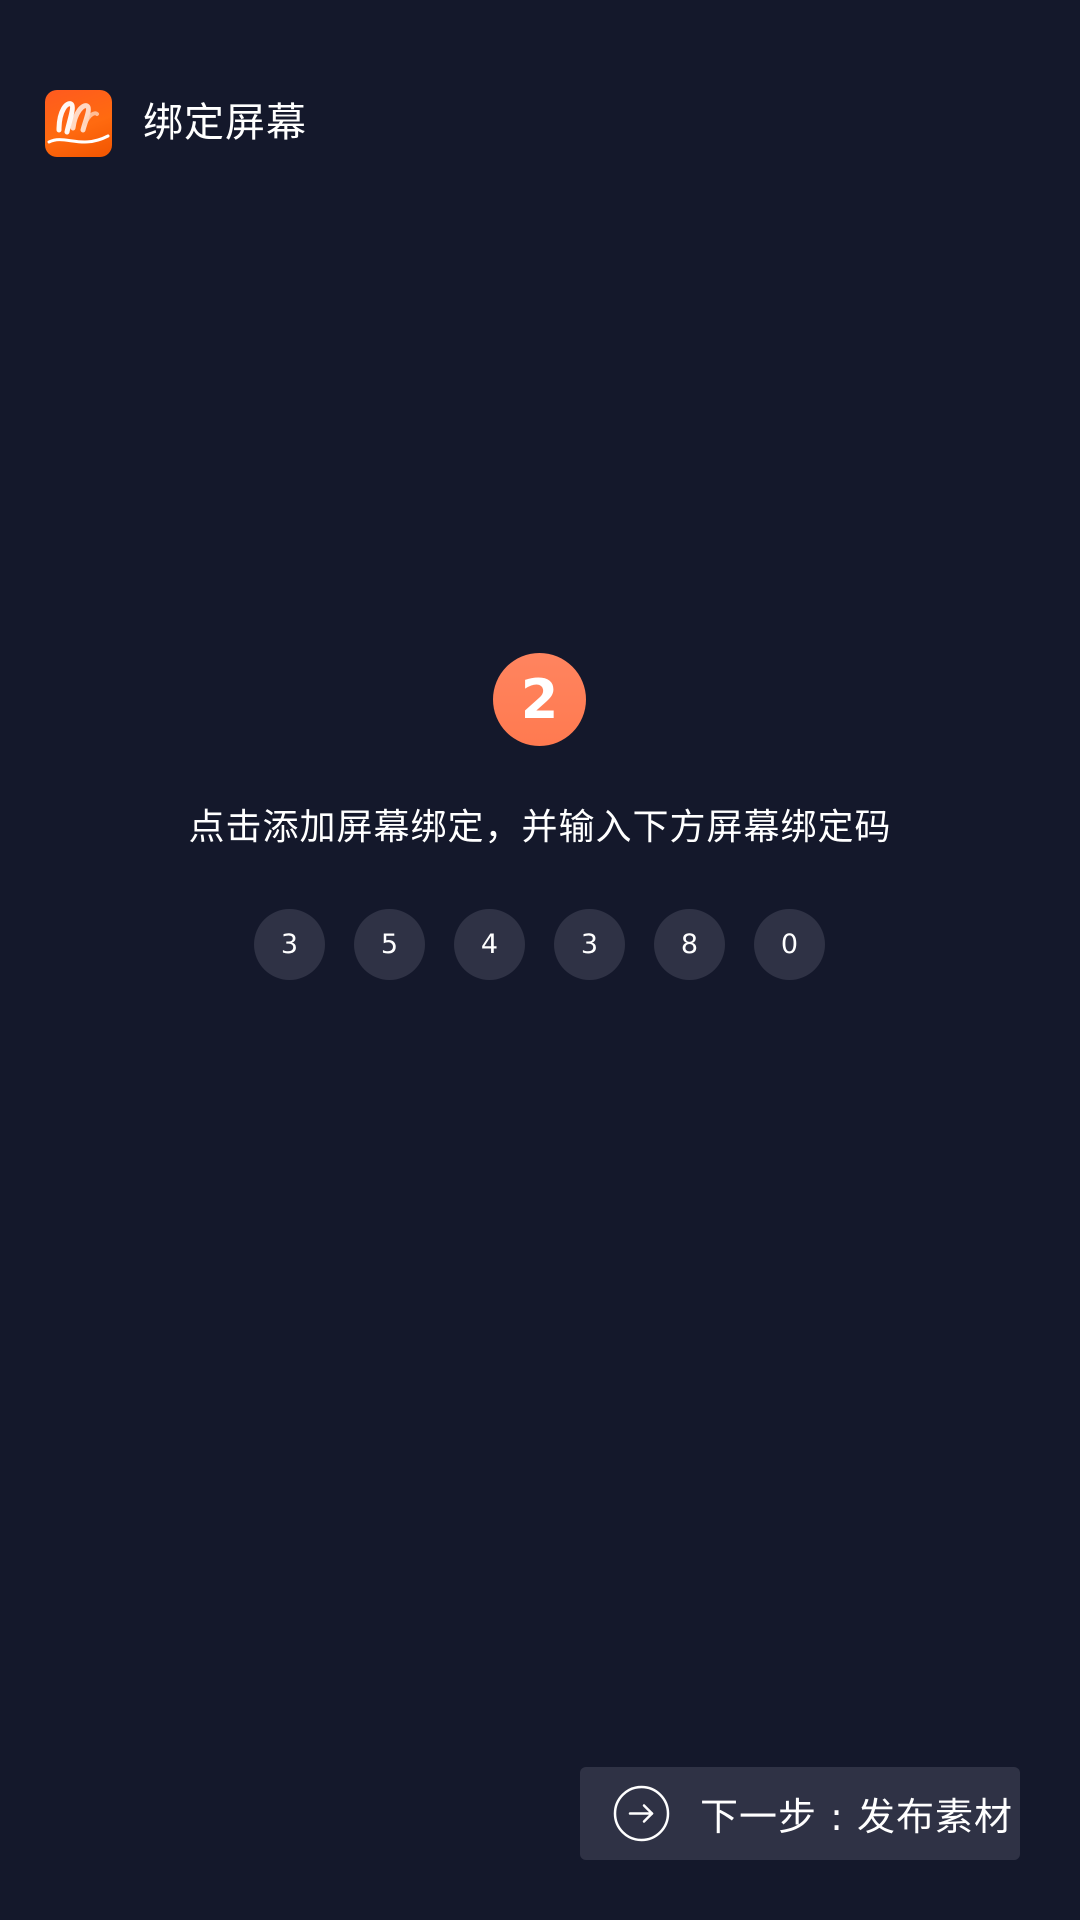 This screenshot has height=1920, width=1080. What do you see at coordinates (540, 827) in the screenshot?
I see `instruction-text: 点击添加屏幕绑定，并输入下方屏幕绑定码` at bounding box center [540, 827].